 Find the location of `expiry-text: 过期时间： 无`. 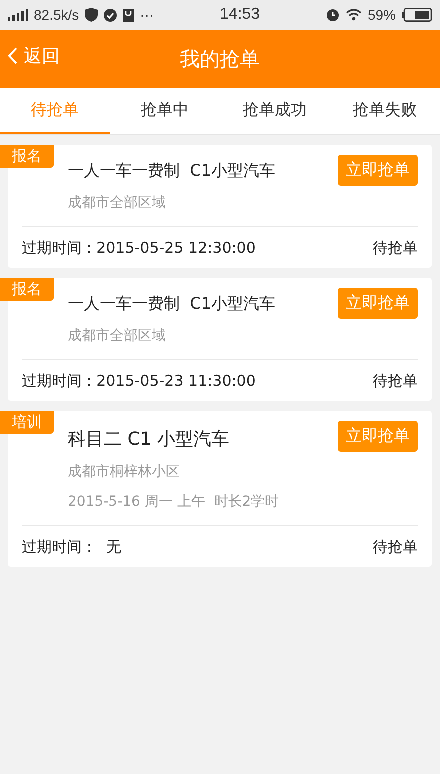

expiry-text: 过期时间： 无 is located at coordinates (72, 547).